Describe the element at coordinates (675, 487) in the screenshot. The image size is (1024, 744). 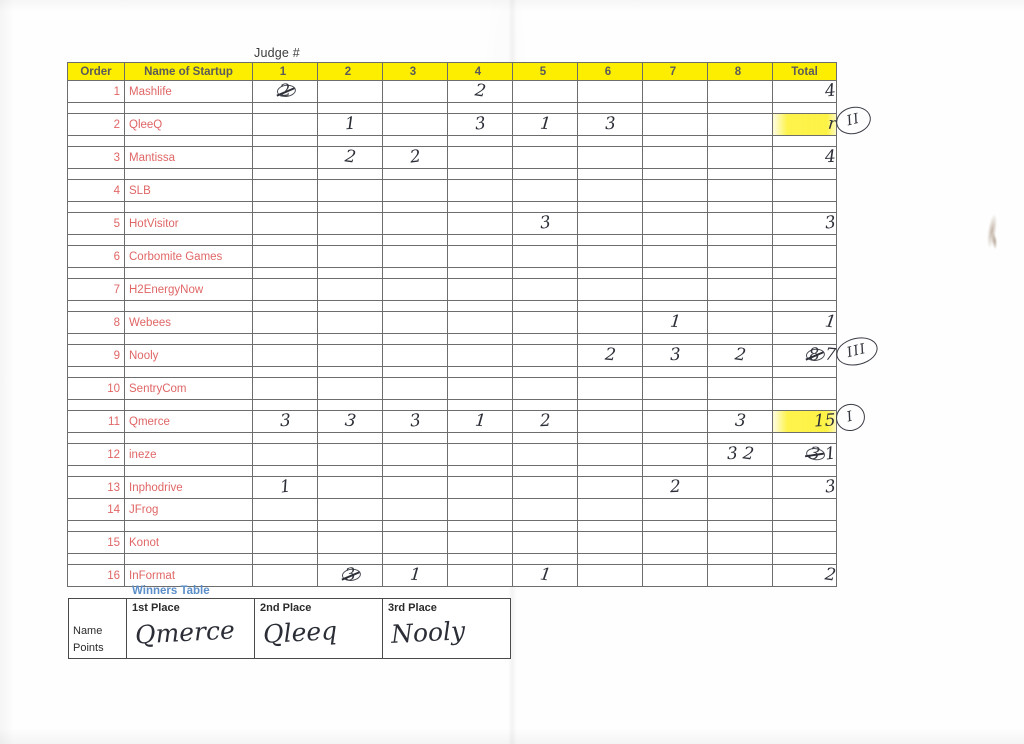
I see `score-cell-judge-7: 2` at that location.